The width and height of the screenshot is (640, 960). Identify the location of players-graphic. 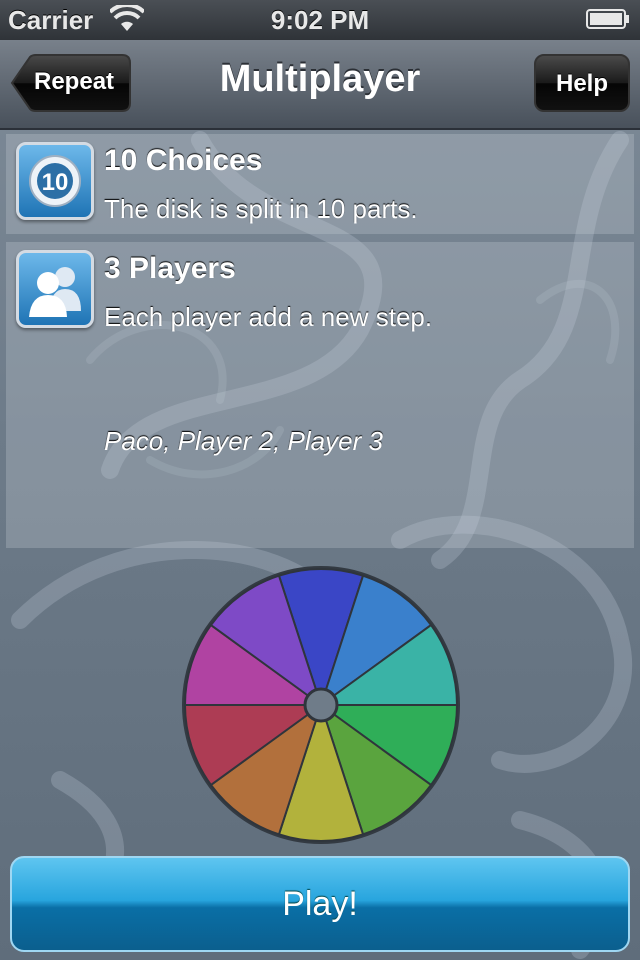
(55, 292).